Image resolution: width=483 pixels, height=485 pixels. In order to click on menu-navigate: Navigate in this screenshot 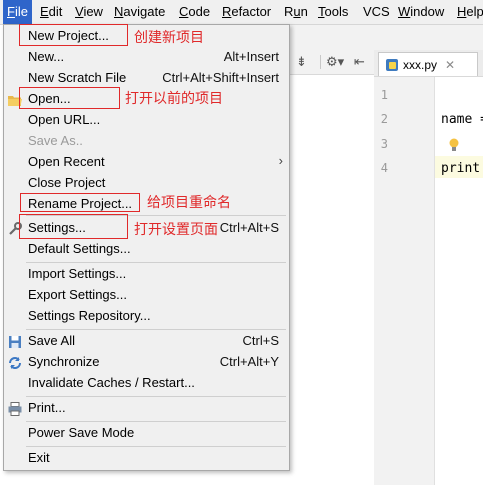, I will do `click(139, 12)`.